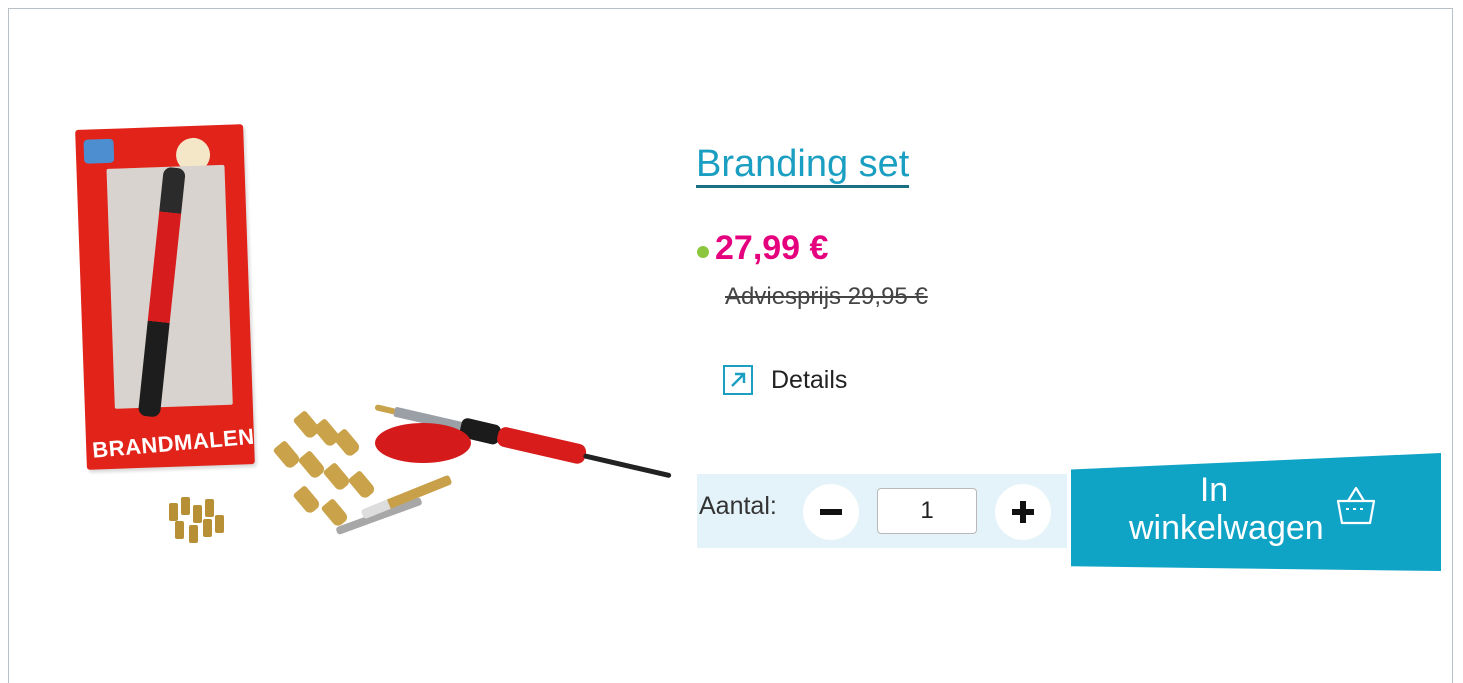  Describe the element at coordinates (826, 296) in the screenshot. I see `advice-price: Adviesprijs 29,95 €` at that location.